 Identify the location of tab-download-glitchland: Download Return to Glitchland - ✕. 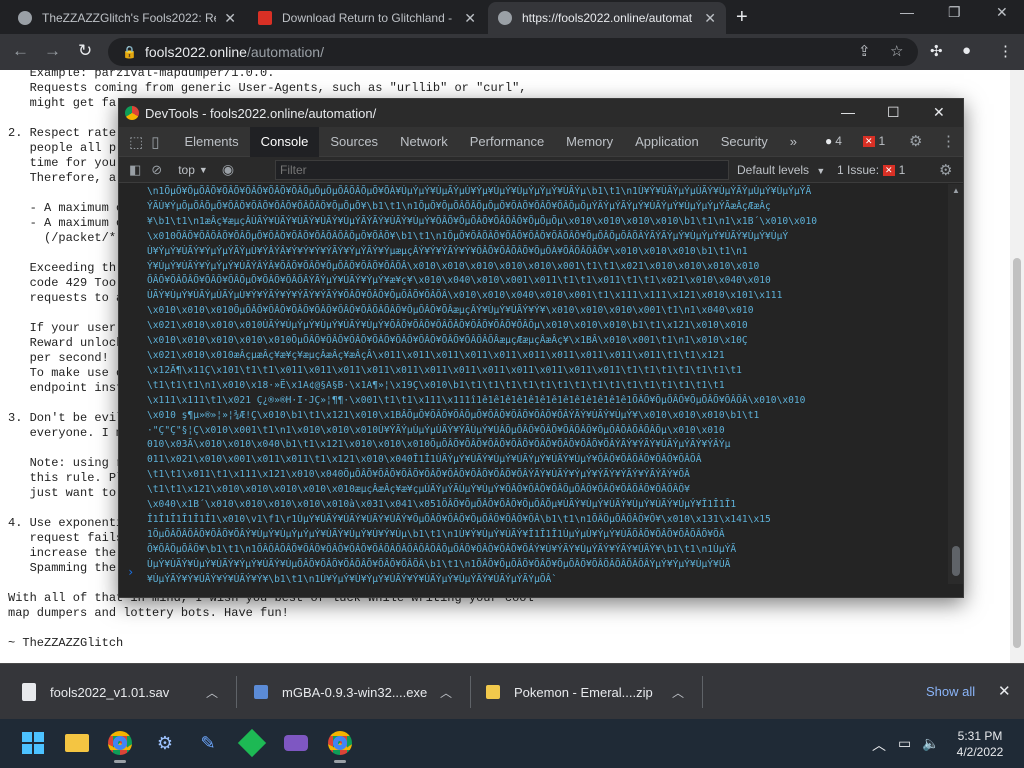
(367, 18).